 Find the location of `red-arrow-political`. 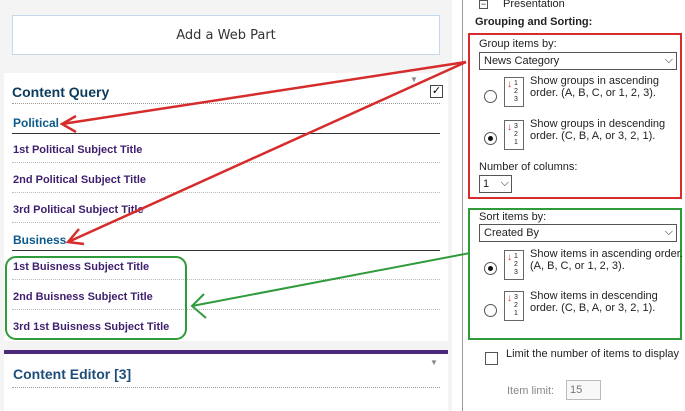

red-arrow-political is located at coordinates (264, 93).